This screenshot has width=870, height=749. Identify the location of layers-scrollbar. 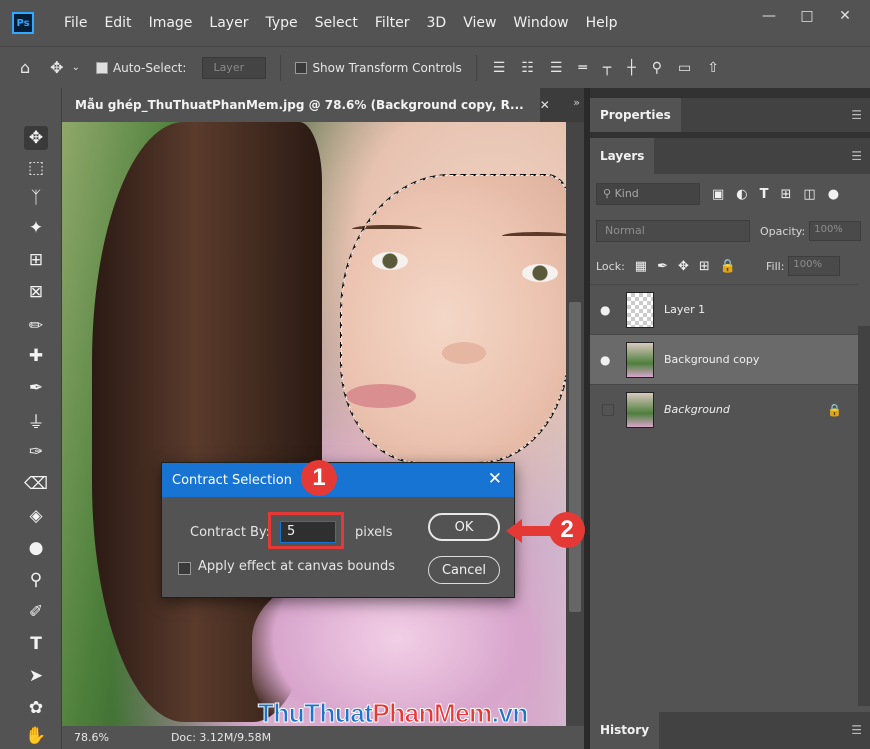
(864, 516).